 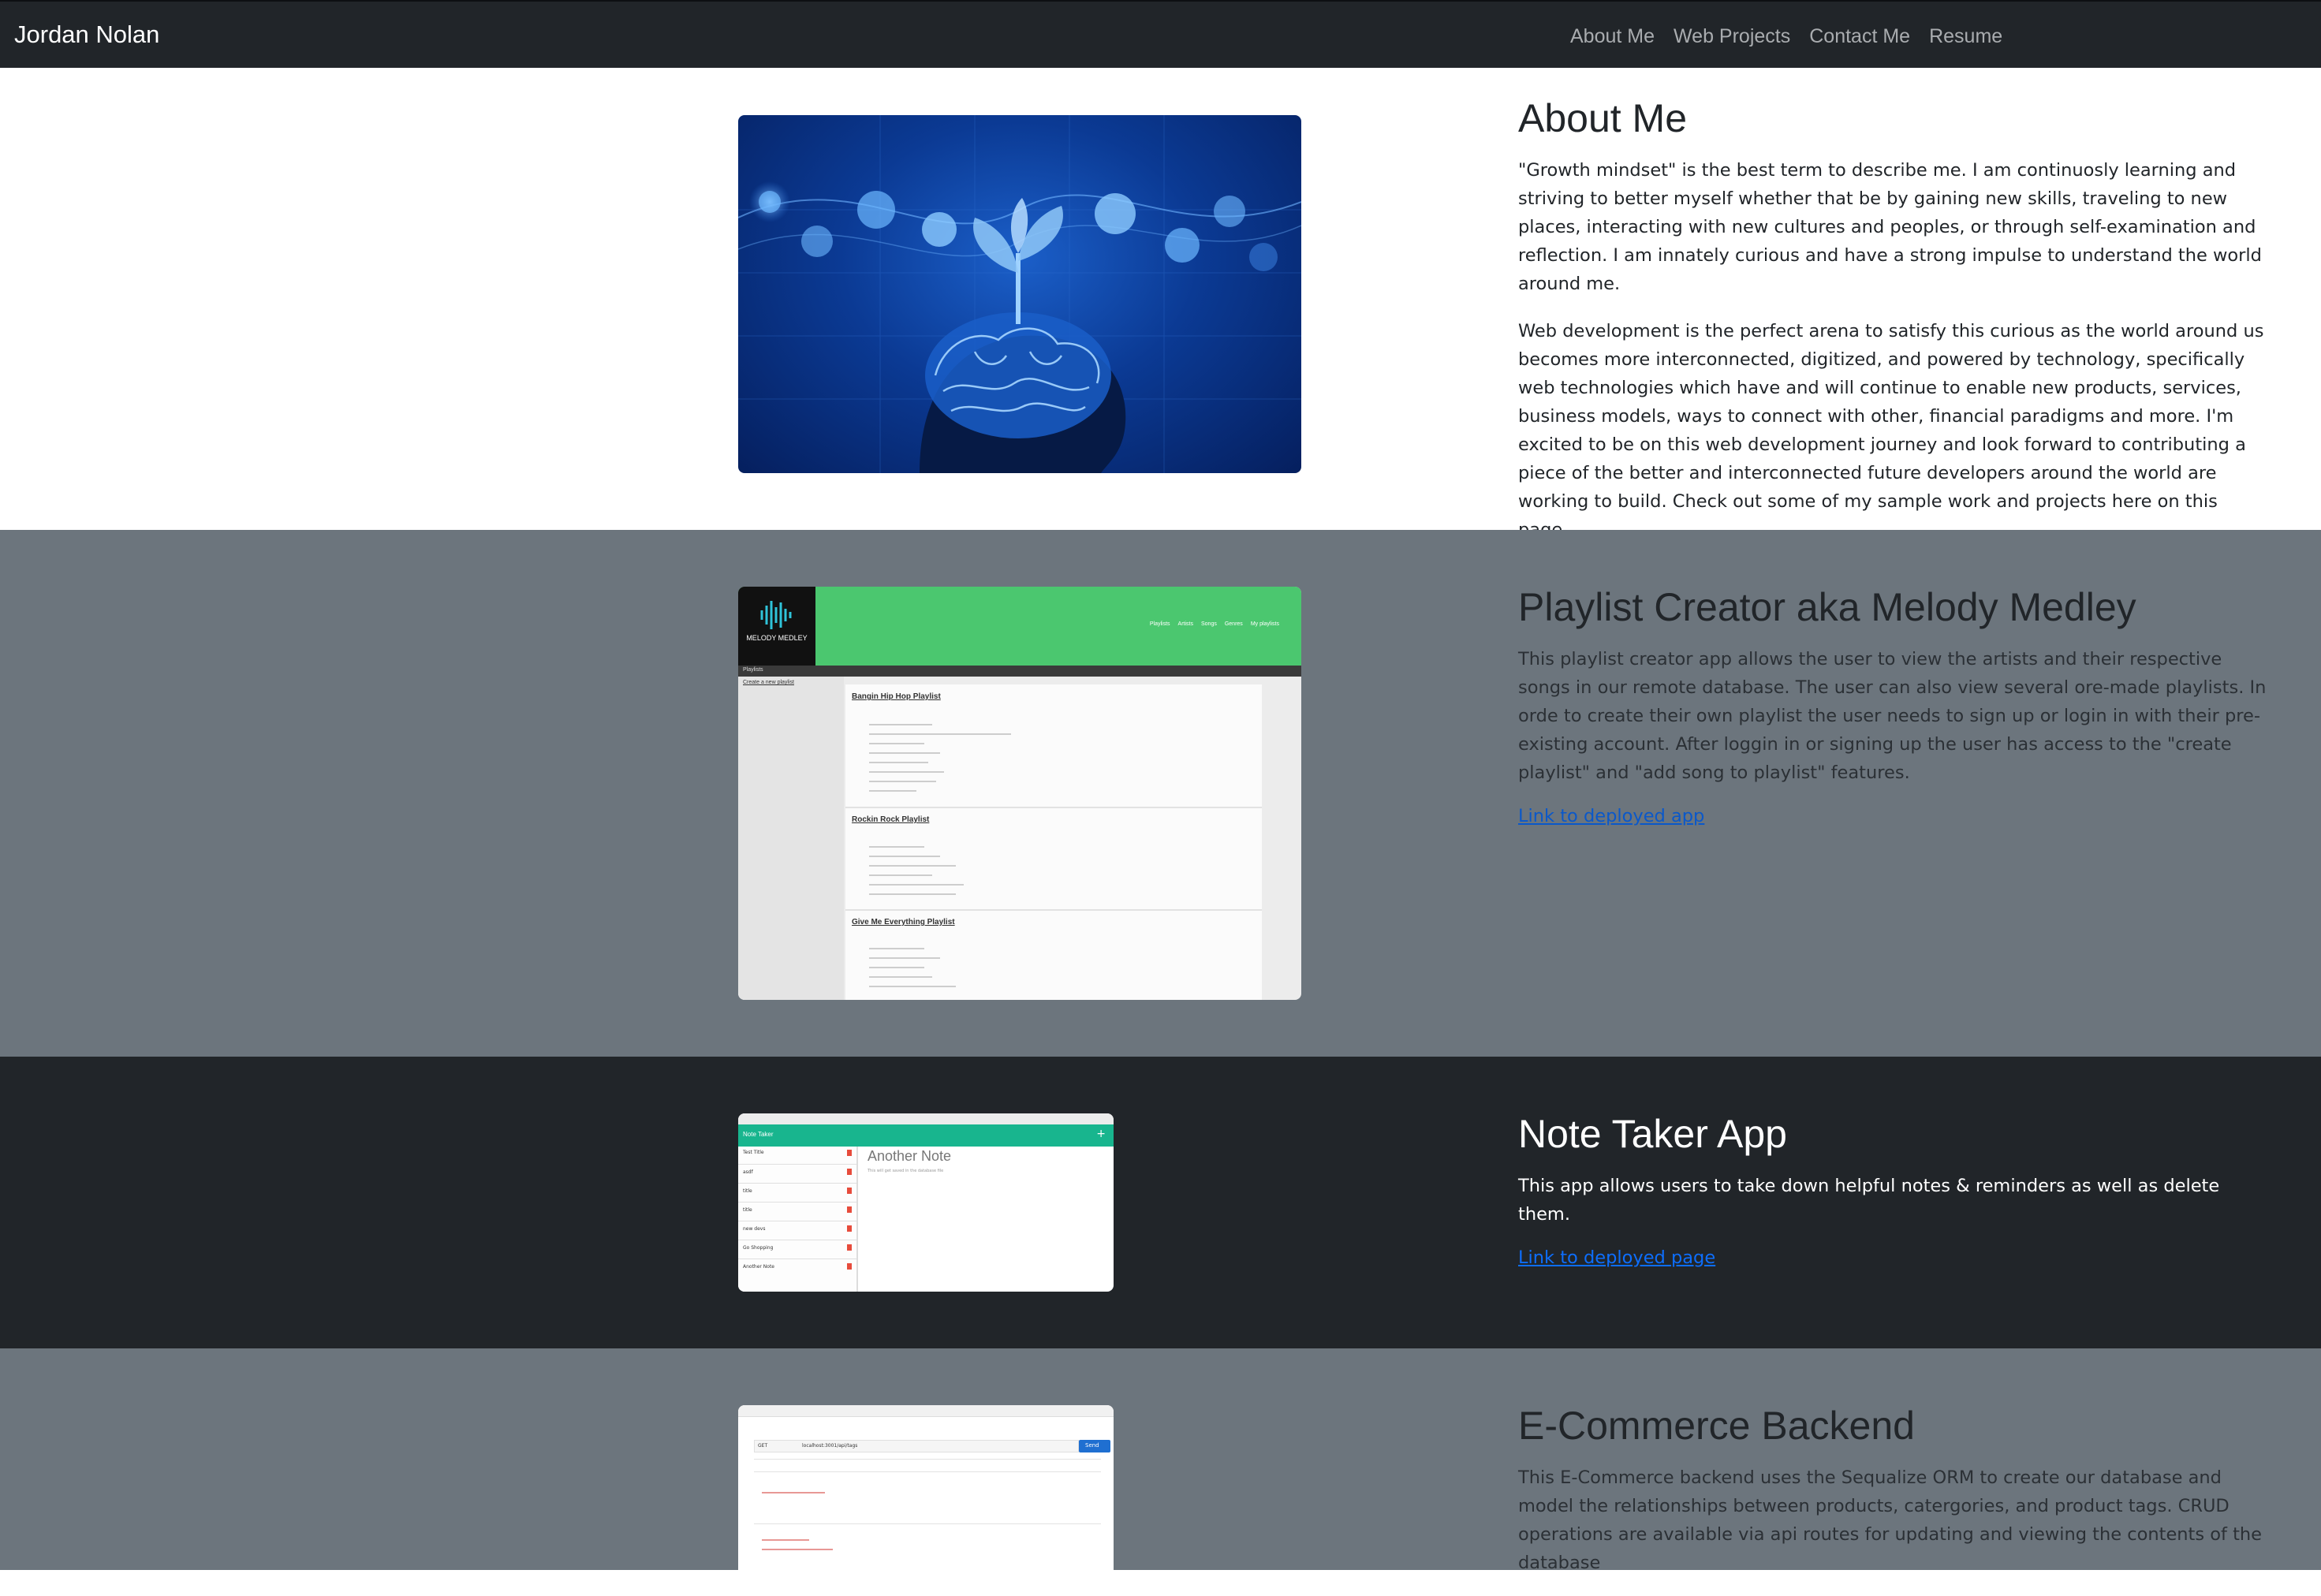 What do you see at coordinates (777, 638) in the screenshot?
I see `melody-logo-text: MELODY MEDLEY` at bounding box center [777, 638].